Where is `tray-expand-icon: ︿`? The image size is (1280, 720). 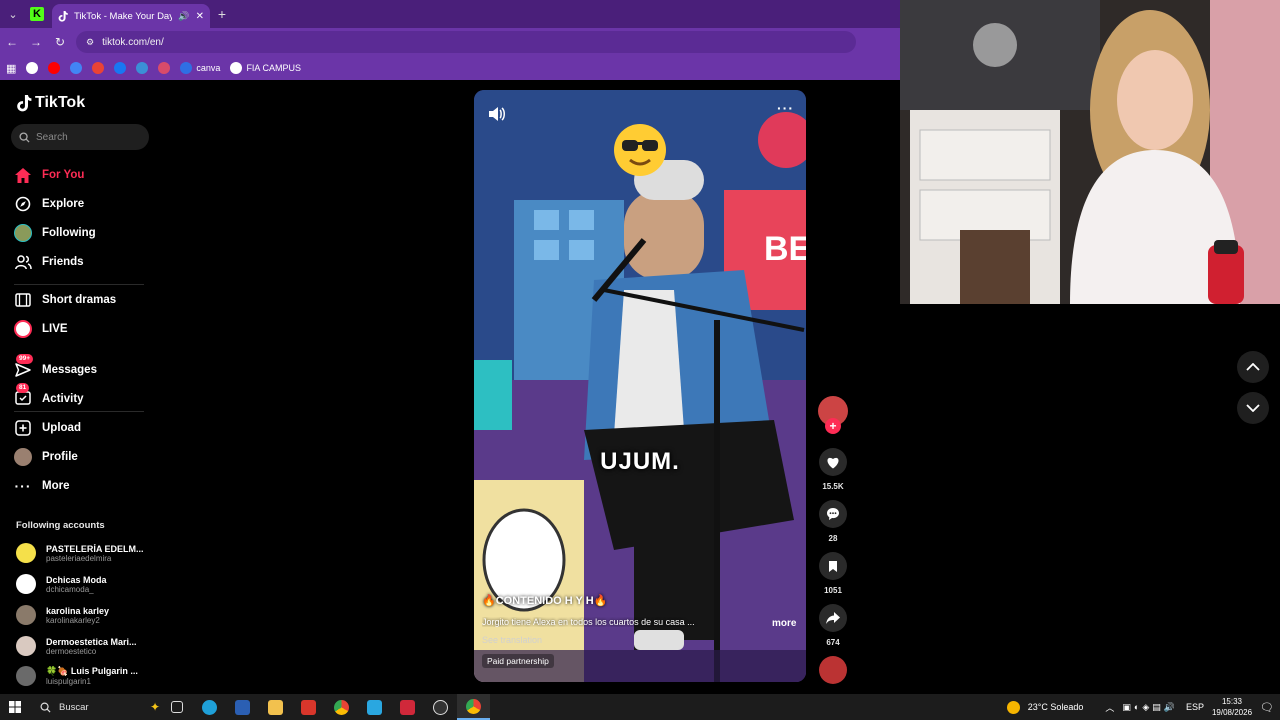
tray-expand-icon: ︿ is located at coordinates (1109, 707).